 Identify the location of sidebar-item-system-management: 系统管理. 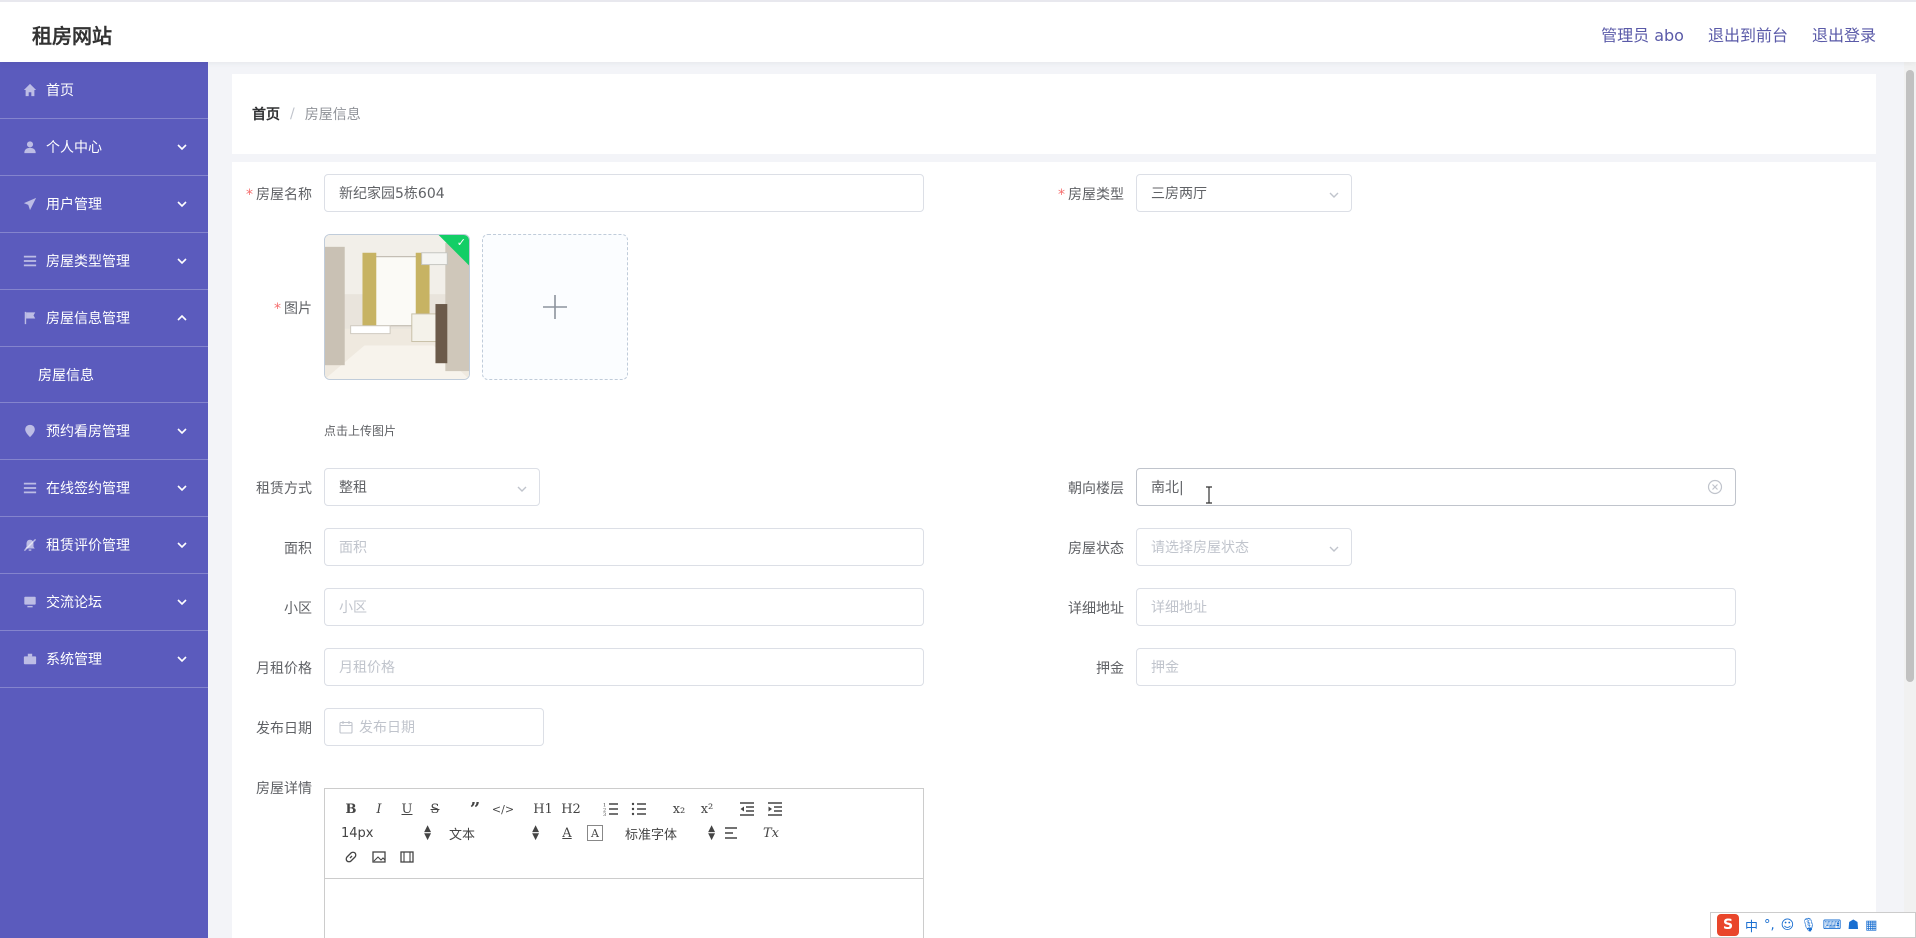
(104, 659).